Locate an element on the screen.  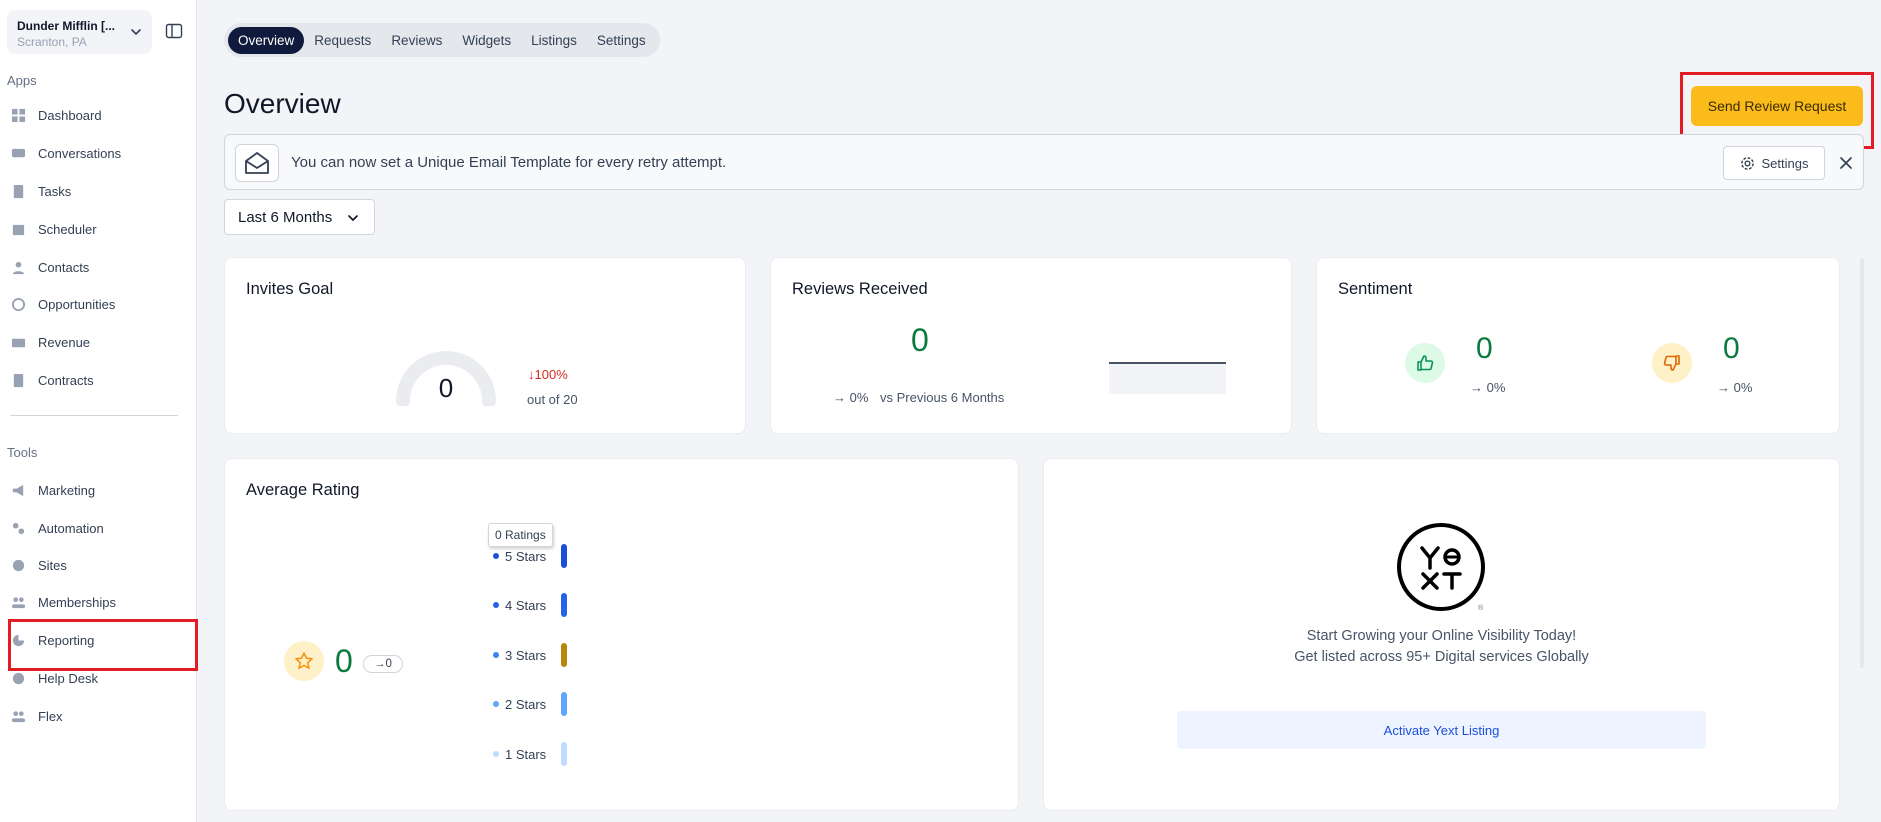
opportunities-icon is located at coordinates (18, 304).